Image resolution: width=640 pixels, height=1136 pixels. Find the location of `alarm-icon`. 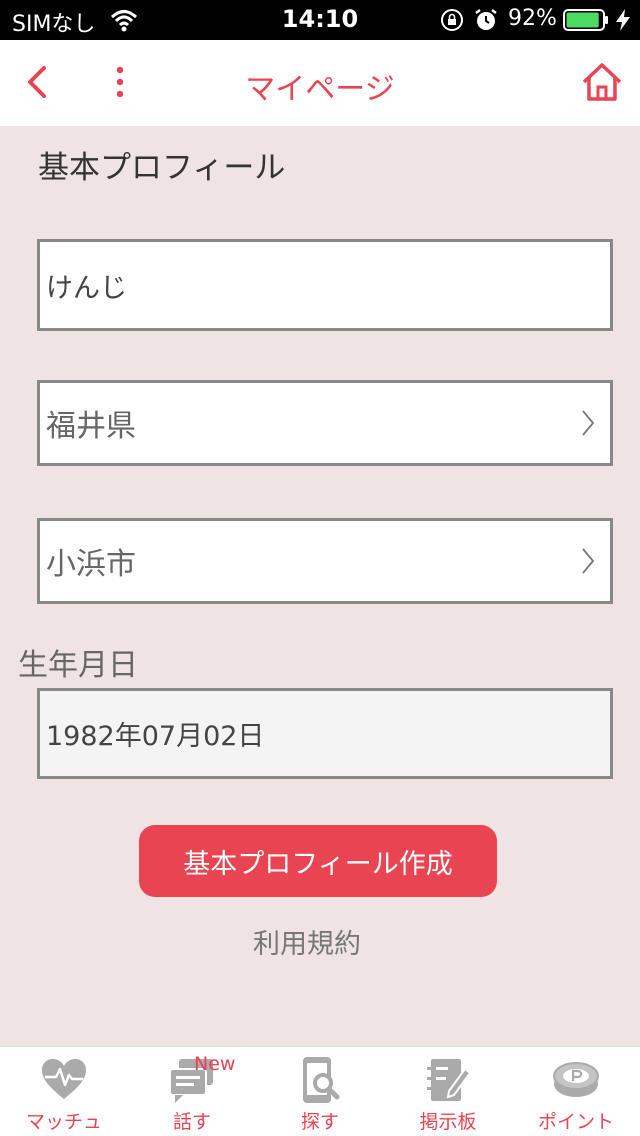

alarm-icon is located at coordinates (486, 19).